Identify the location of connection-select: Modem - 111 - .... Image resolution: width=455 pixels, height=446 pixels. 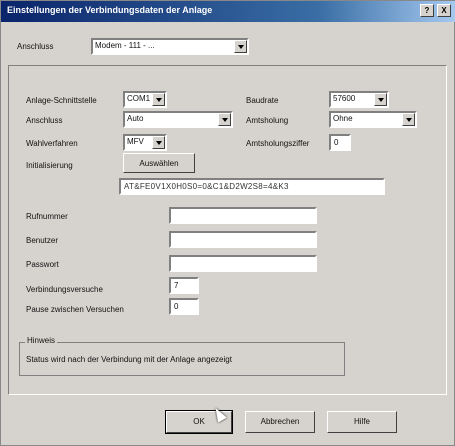
(170, 46).